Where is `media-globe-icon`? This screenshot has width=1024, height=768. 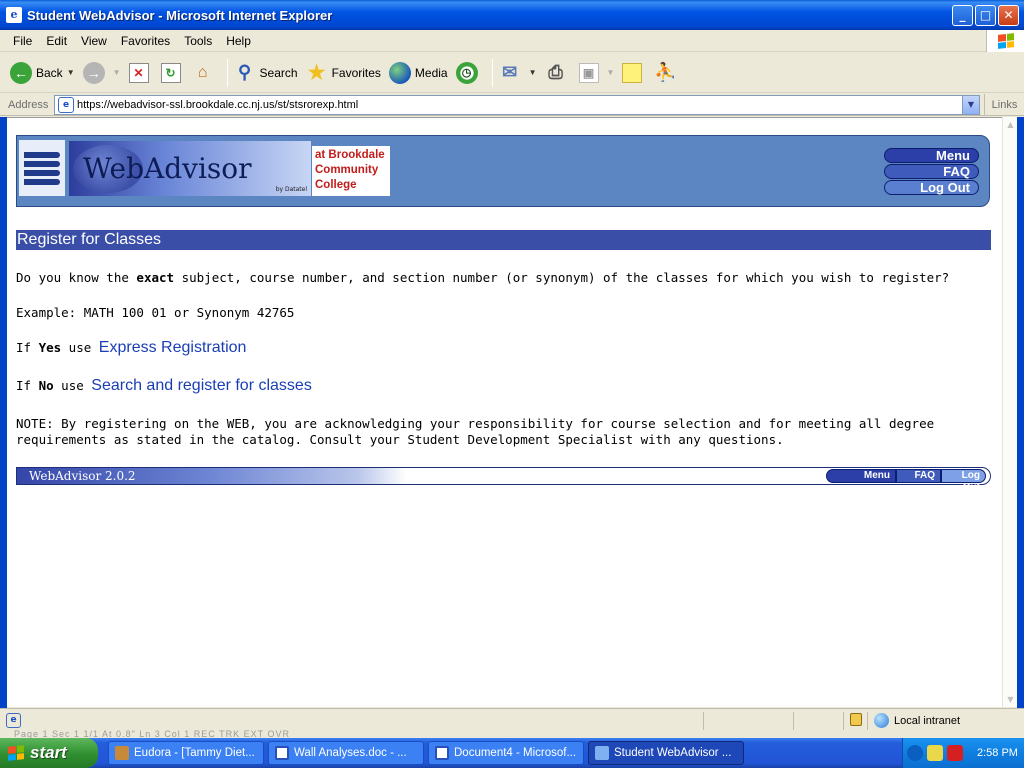
media-globe-icon is located at coordinates (399, 72).